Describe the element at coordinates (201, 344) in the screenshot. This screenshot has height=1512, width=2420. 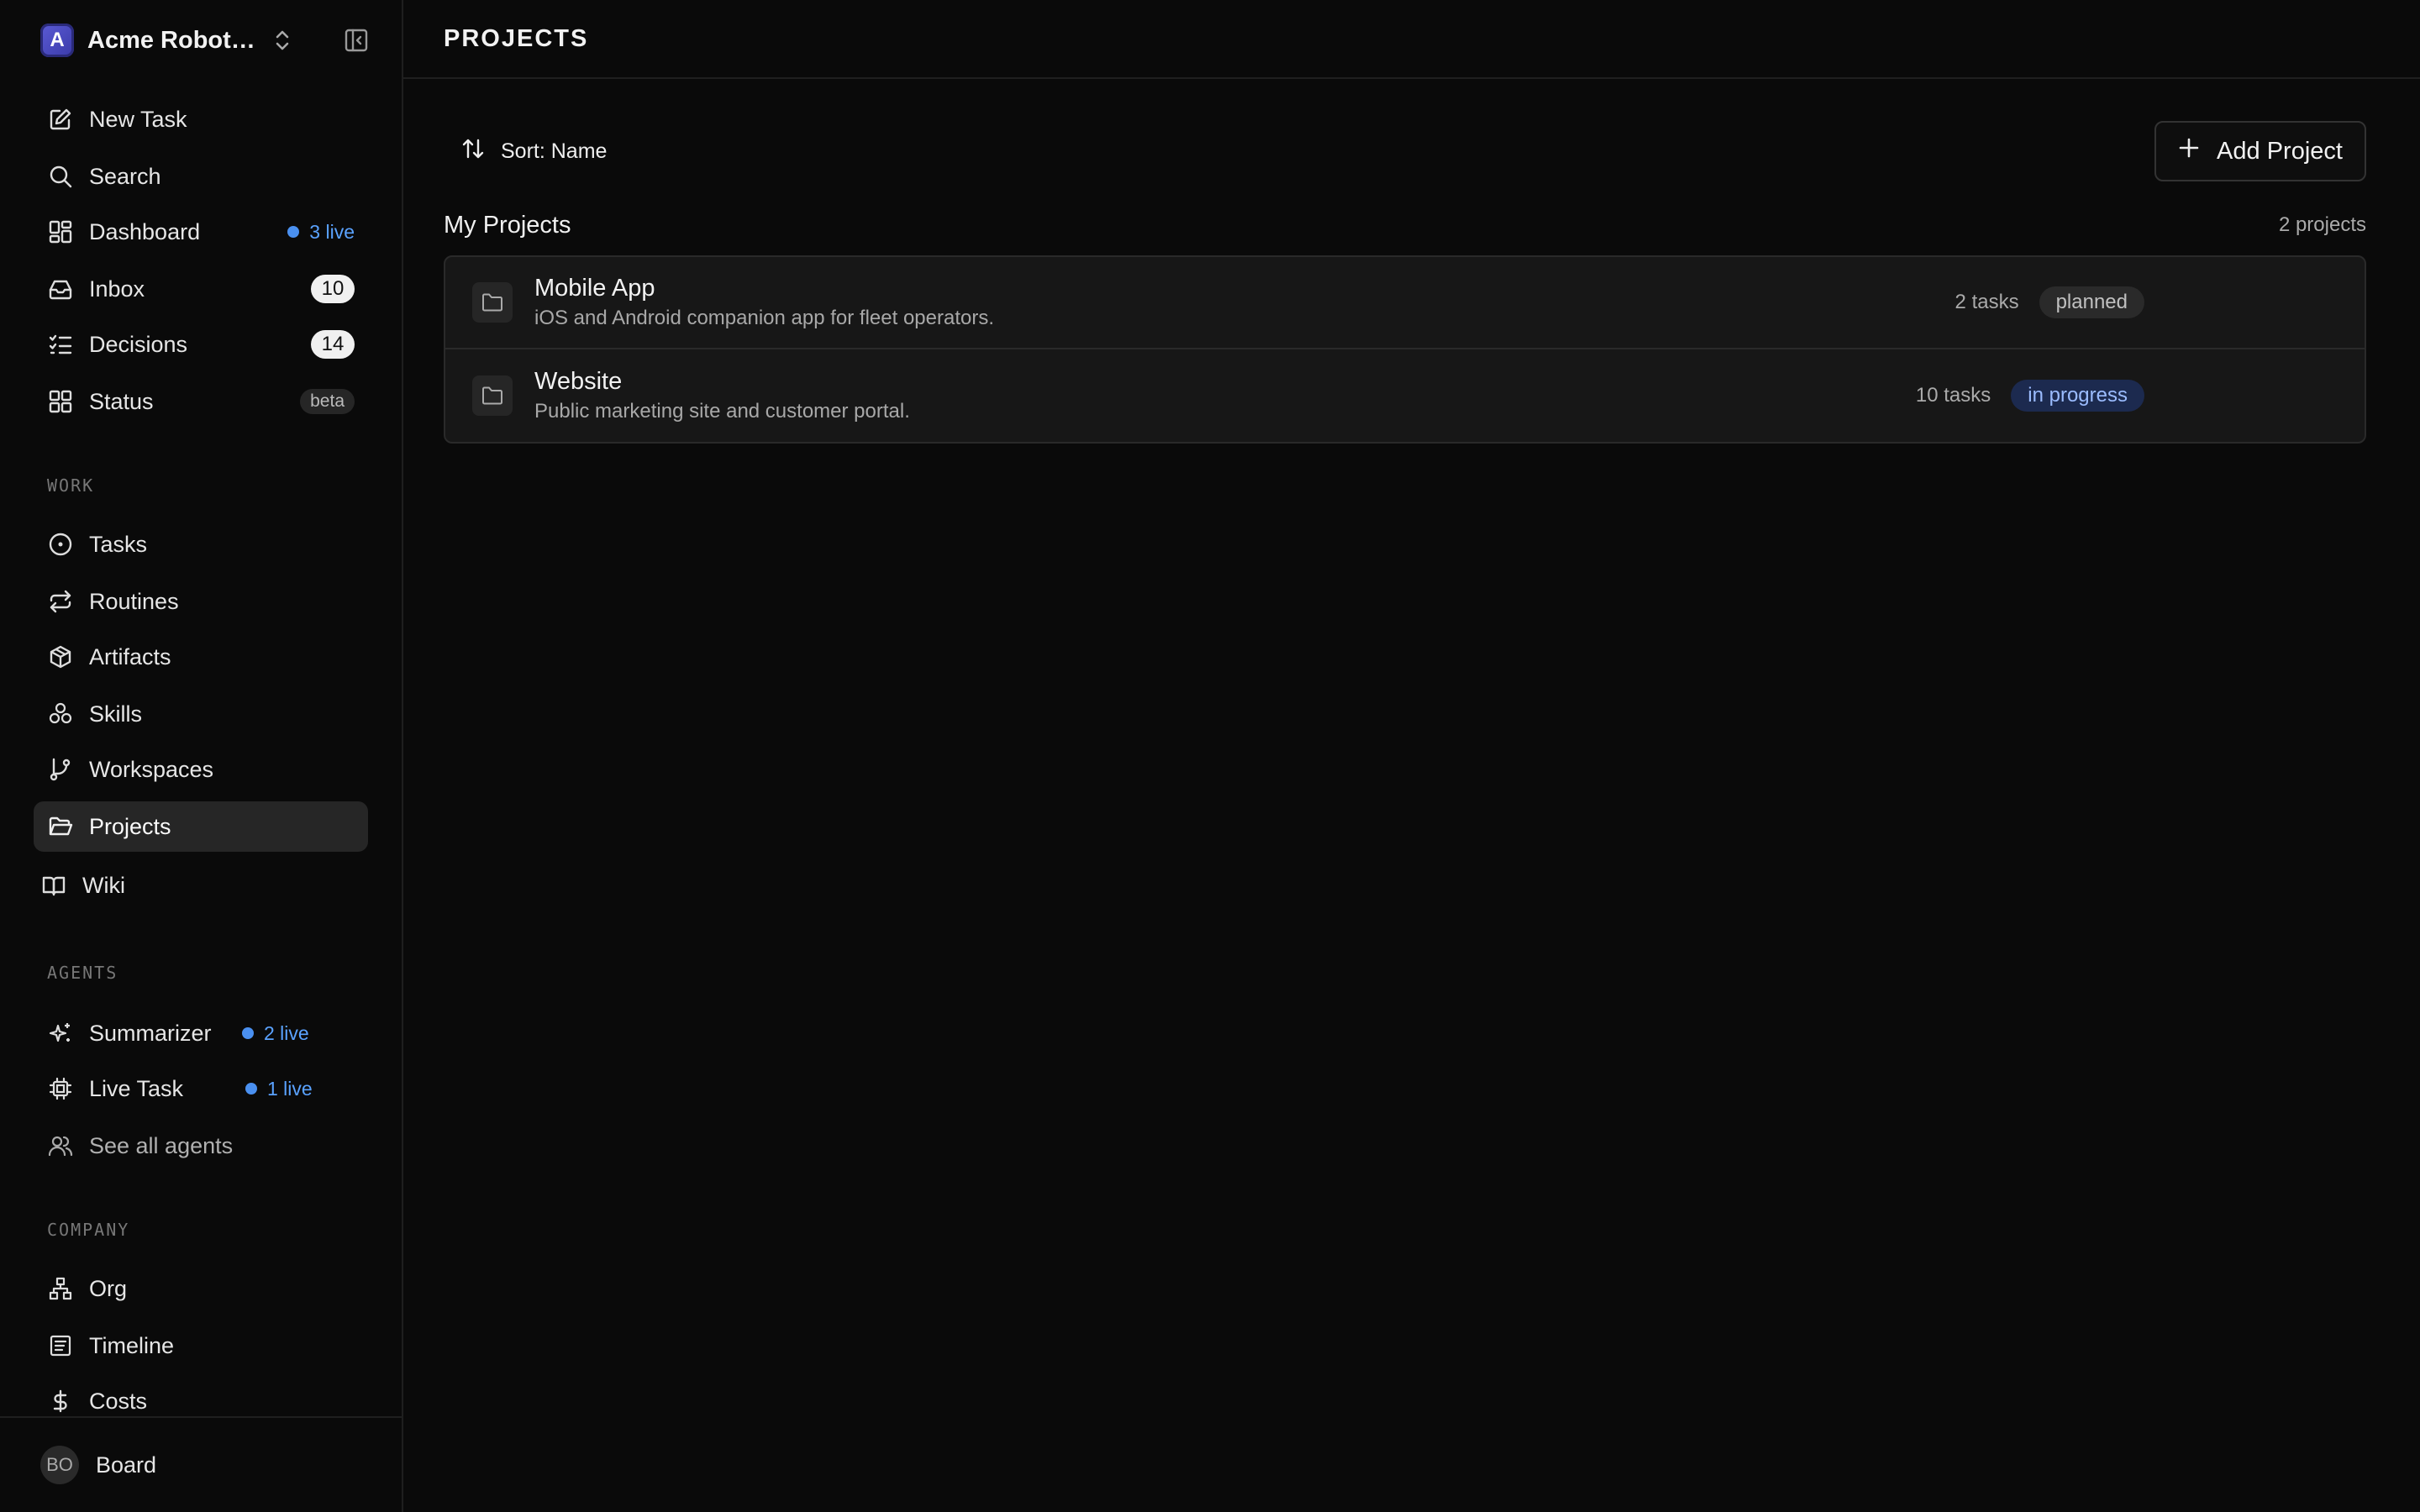
I see `nav-decisions: Decisions 14` at that location.